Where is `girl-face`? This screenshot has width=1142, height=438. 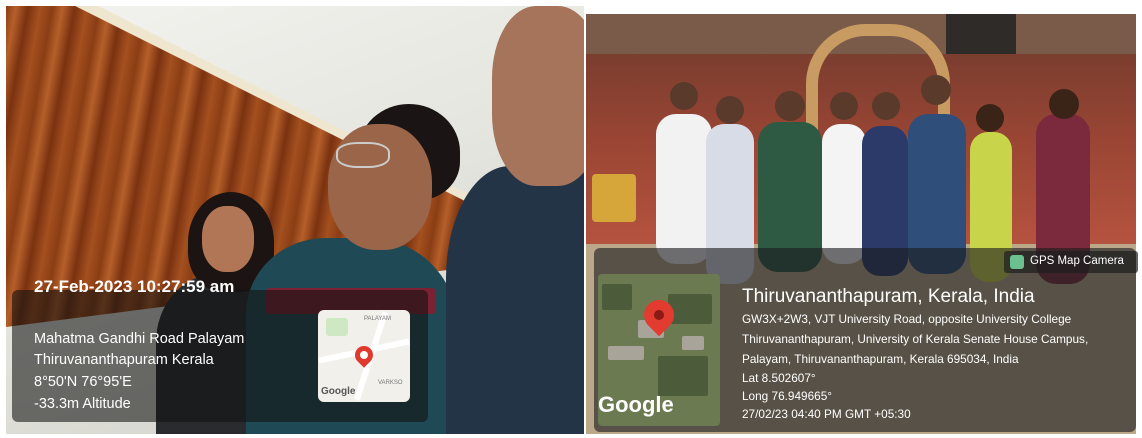 girl-face is located at coordinates (228, 239).